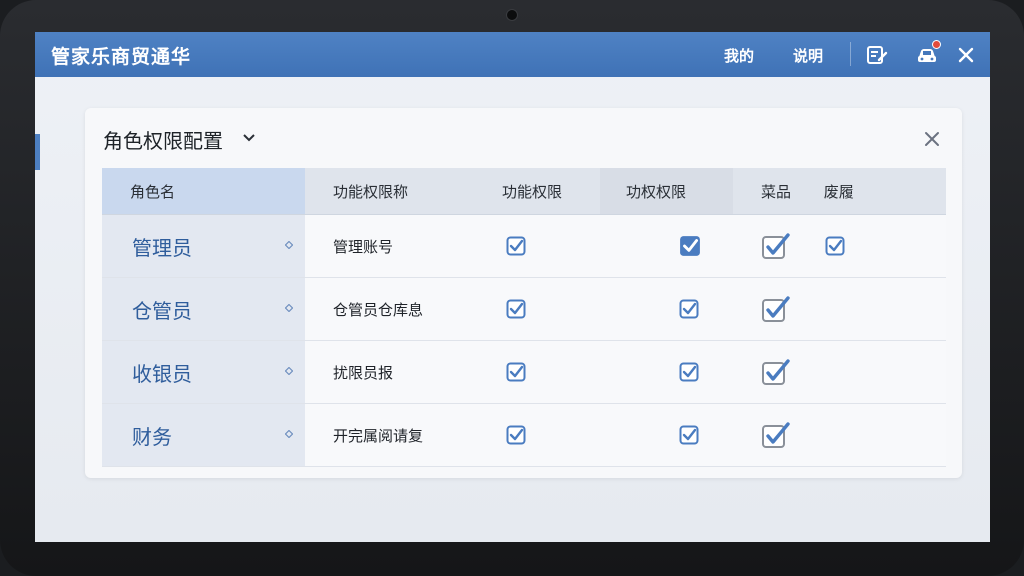 This screenshot has height=576, width=1024. I want to click on table-header-row: 角色名 功能权限称 功能权限 功权权限 菜品 废履, so click(524, 191).